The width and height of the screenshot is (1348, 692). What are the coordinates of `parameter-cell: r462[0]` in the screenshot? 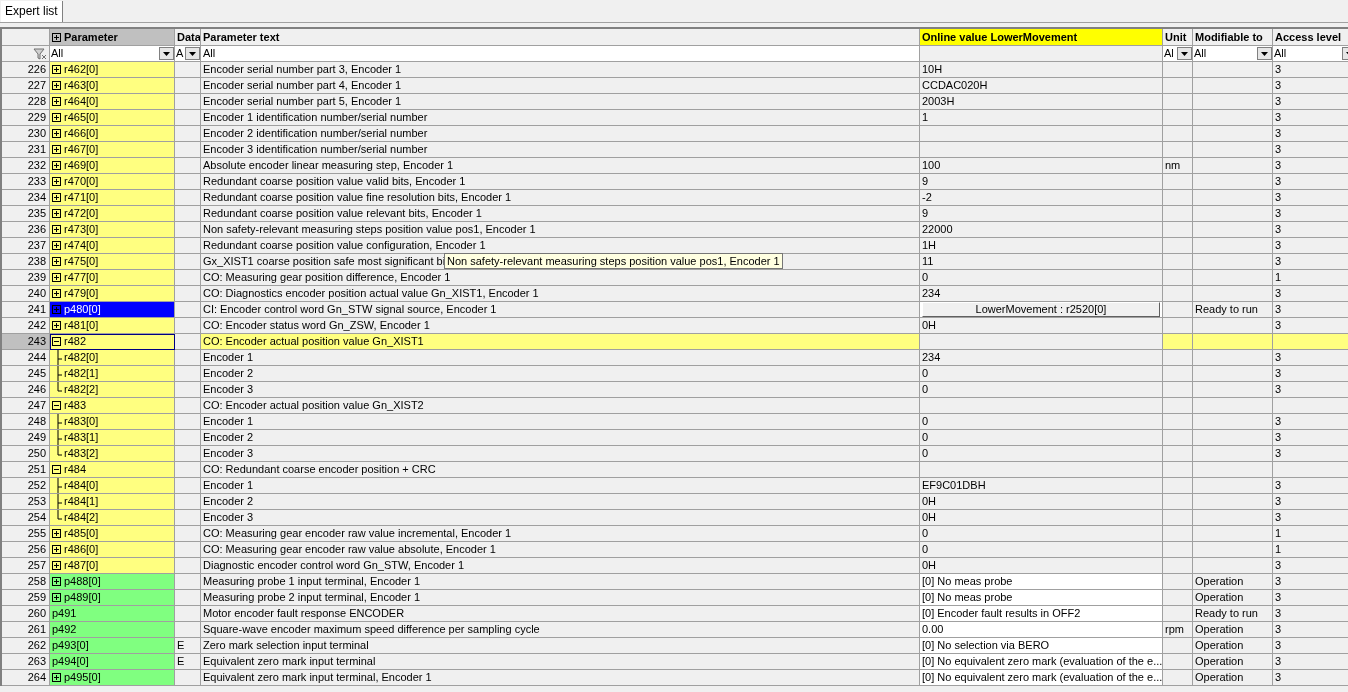 It's located at (112, 70).